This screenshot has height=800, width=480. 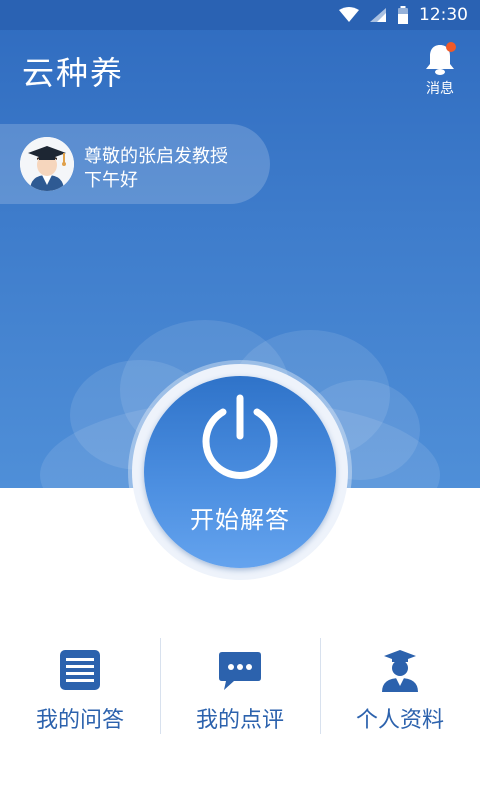 I want to click on app-title: 云种养, so click(x=73, y=73).